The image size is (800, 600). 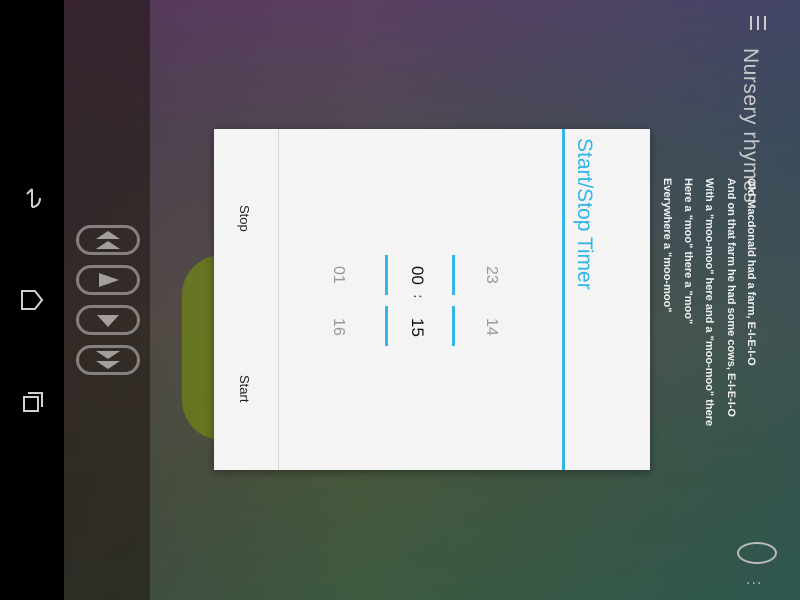 What do you see at coordinates (32, 199) in the screenshot?
I see `back-icon` at bounding box center [32, 199].